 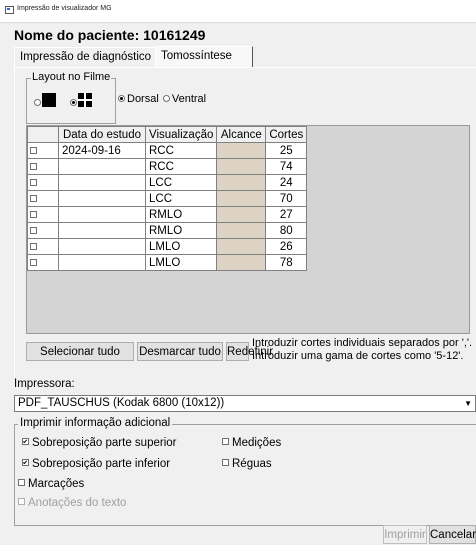 I want to click on text-annotations-option: Anotações do texto, so click(x=72, y=503).